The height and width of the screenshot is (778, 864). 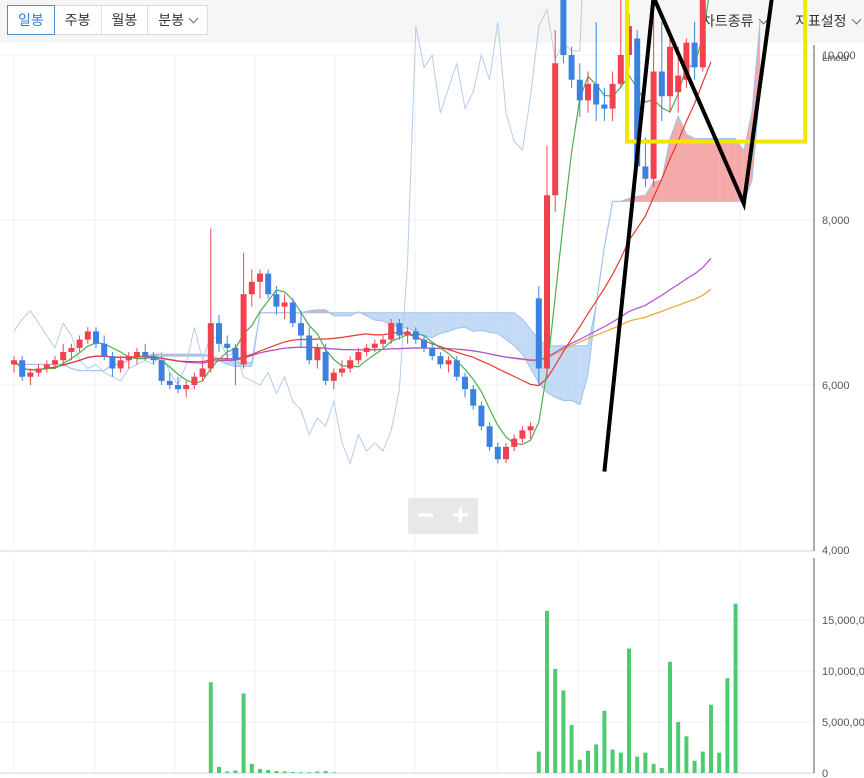 What do you see at coordinates (425, 516) in the screenshot?
I see `zoom-out-button: −` at bounding box center [425, 516].